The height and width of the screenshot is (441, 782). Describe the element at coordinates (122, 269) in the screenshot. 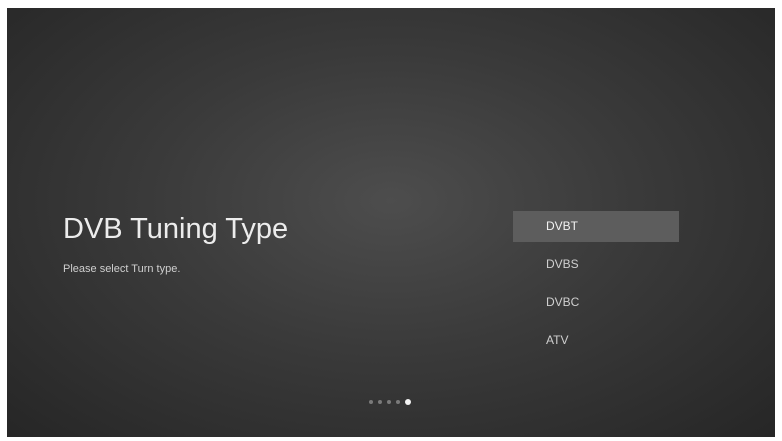

I see `page-subtitle: Please select Turn type.` at that location.